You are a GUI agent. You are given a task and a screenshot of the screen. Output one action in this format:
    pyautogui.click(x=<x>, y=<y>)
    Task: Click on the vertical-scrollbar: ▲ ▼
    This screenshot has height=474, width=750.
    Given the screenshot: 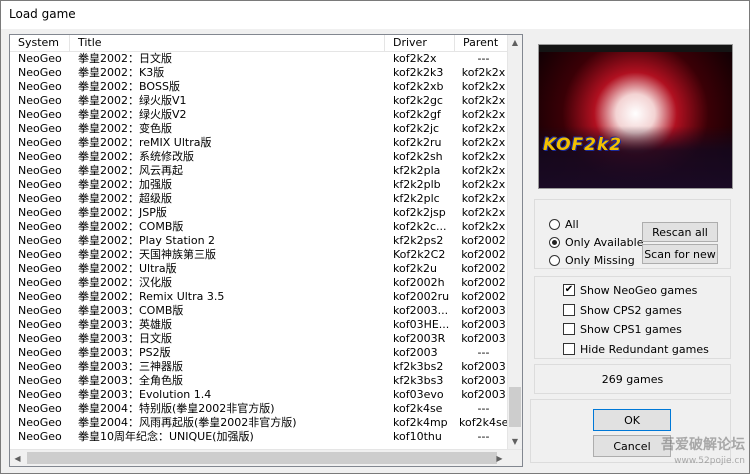 What is the action you would take?
    pyautogui.click(x=514, y=242)
    